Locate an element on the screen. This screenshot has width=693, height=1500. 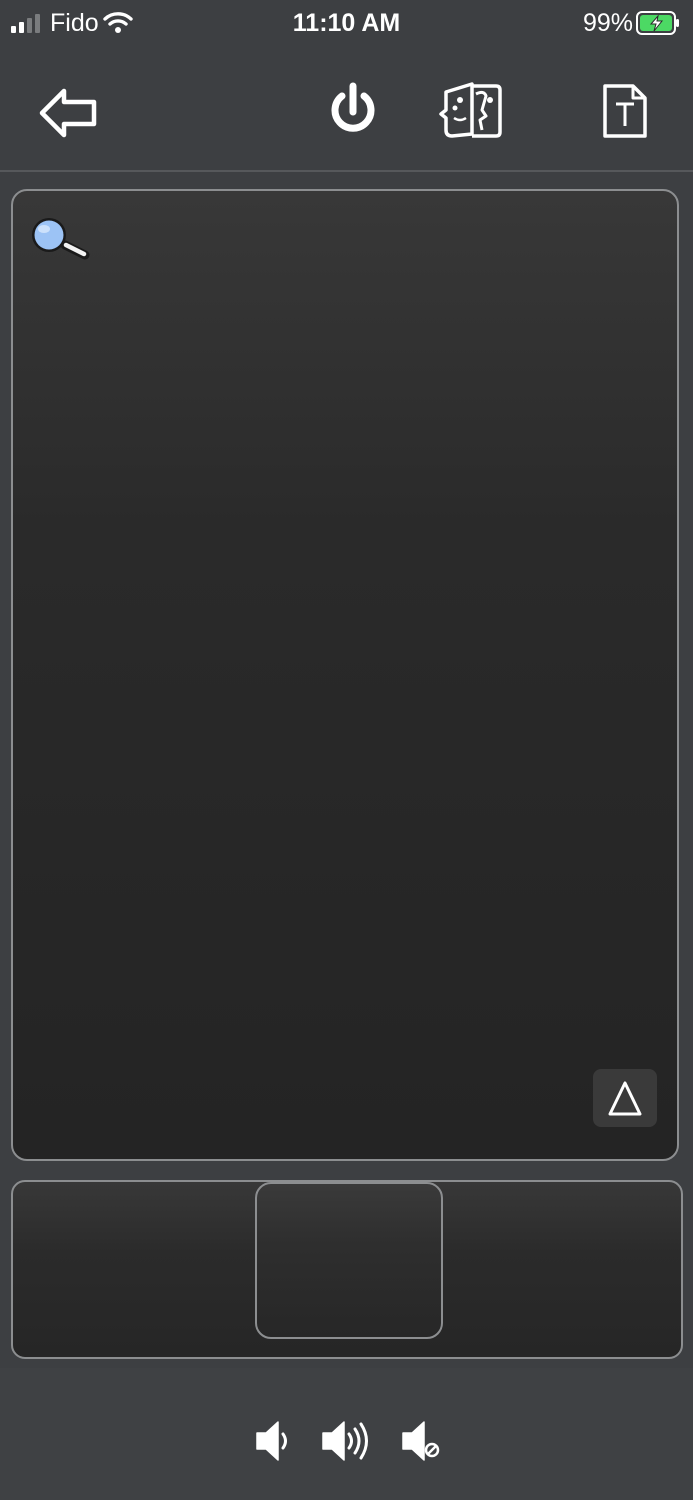
volume-bar is located at coordinates (346, 1434).